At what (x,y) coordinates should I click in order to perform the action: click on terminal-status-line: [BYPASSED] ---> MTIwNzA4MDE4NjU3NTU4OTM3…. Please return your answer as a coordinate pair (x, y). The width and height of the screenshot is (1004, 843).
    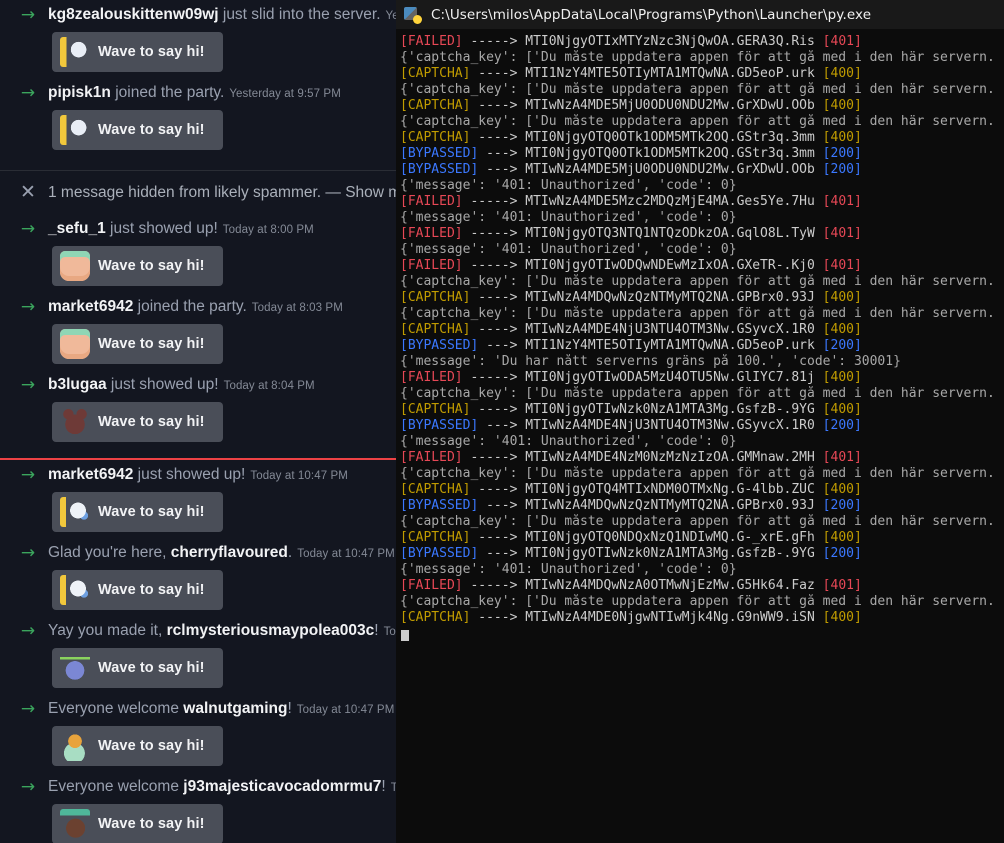
    Looking at the image, I should click on (702, 426).